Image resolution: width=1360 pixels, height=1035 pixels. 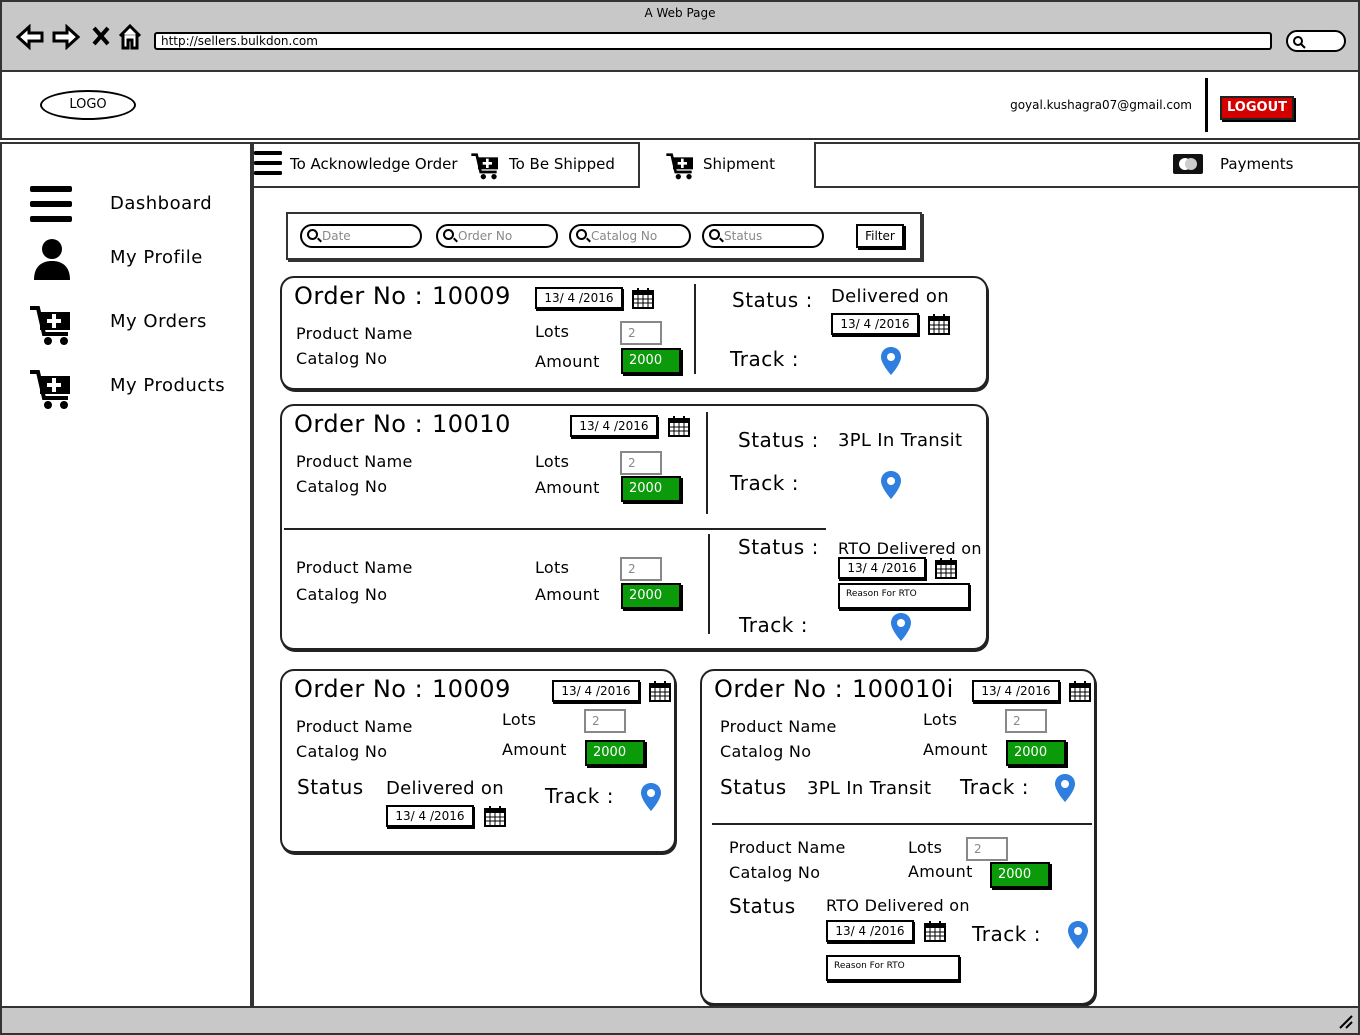 I want to click on browser-search, so click(x=1316, y=41).